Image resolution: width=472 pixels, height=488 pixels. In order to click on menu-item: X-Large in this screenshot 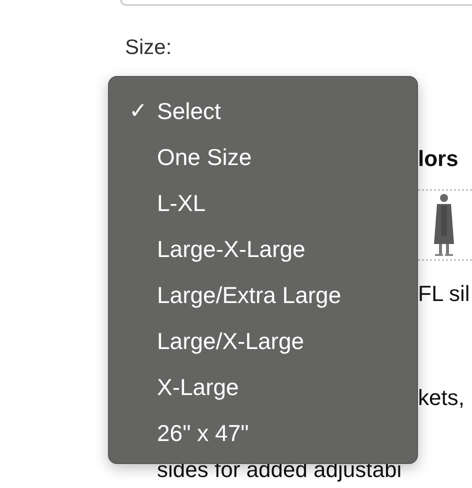, I will do `click(263, 387)`.